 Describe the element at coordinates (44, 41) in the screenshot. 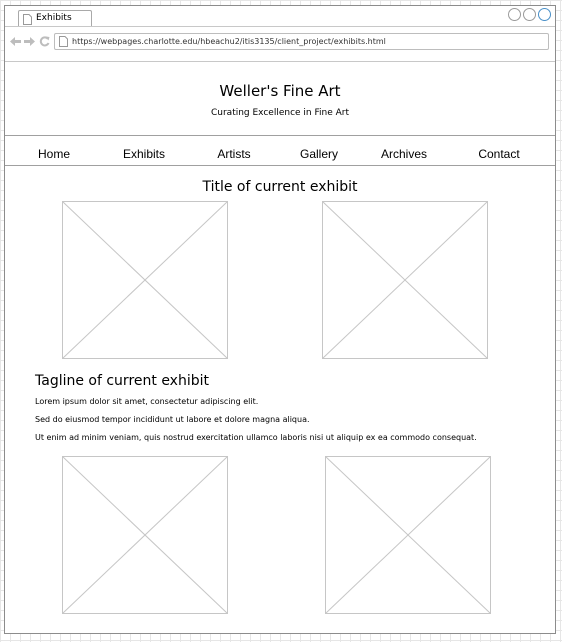

I see `reload-icon` at that location.